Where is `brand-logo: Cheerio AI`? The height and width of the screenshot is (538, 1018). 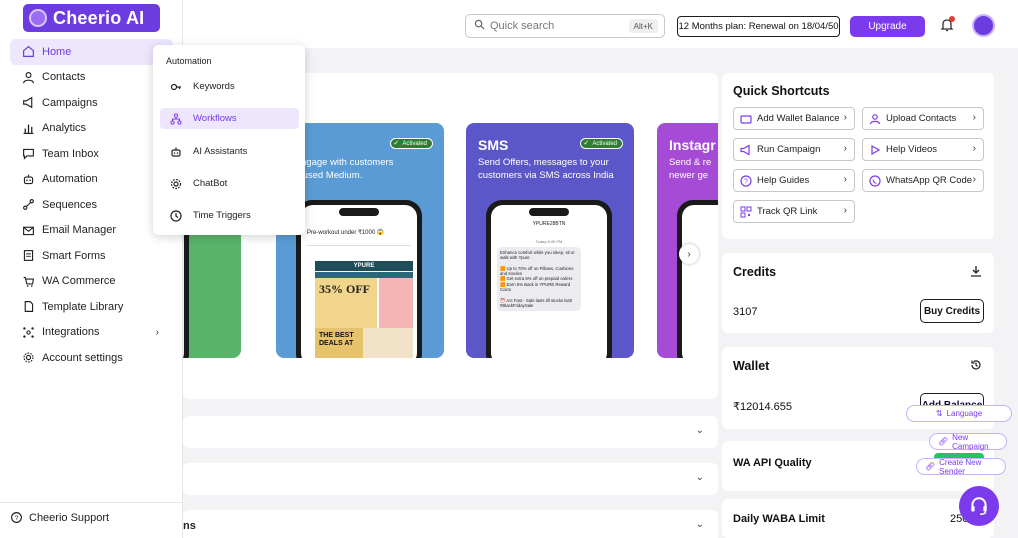
brand-logo: Cheerio AI is located at coordinates (91, 18).